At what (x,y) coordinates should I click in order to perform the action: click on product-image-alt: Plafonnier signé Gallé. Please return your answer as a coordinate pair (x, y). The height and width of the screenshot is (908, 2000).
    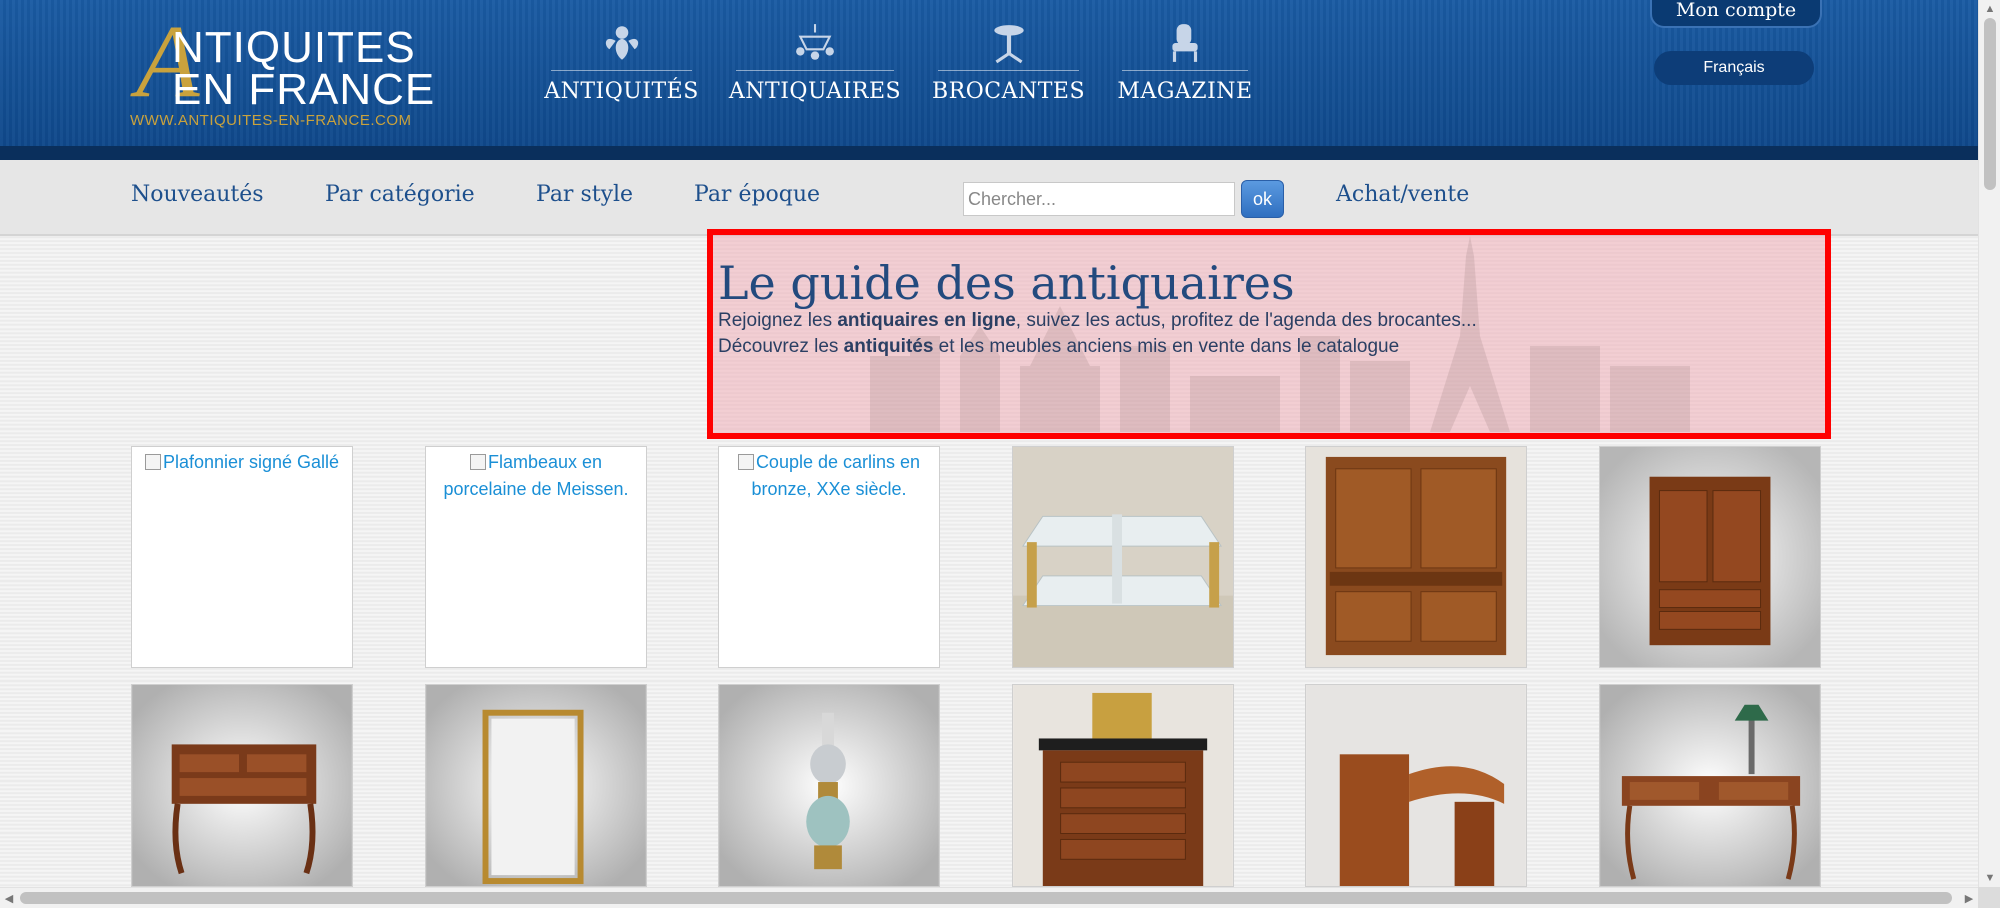
    Looking at the image, I should click on (242, 461).